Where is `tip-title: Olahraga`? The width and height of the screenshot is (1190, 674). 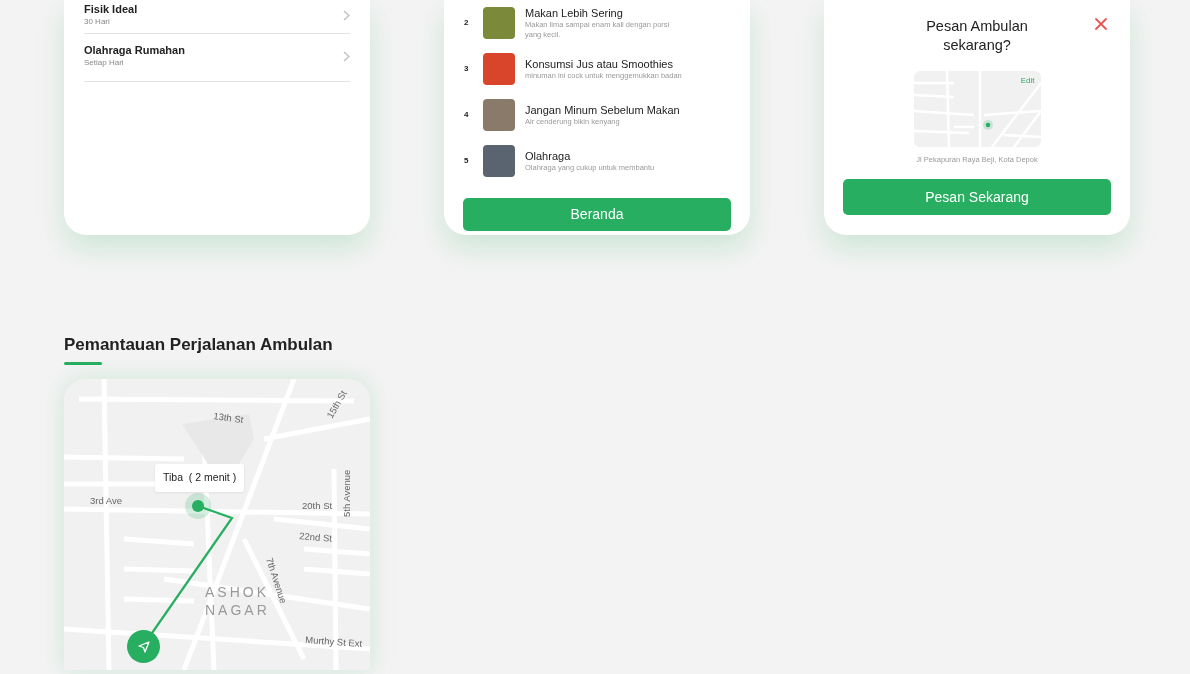 tip-title: Olahraga is located at coordinates (548, 156).